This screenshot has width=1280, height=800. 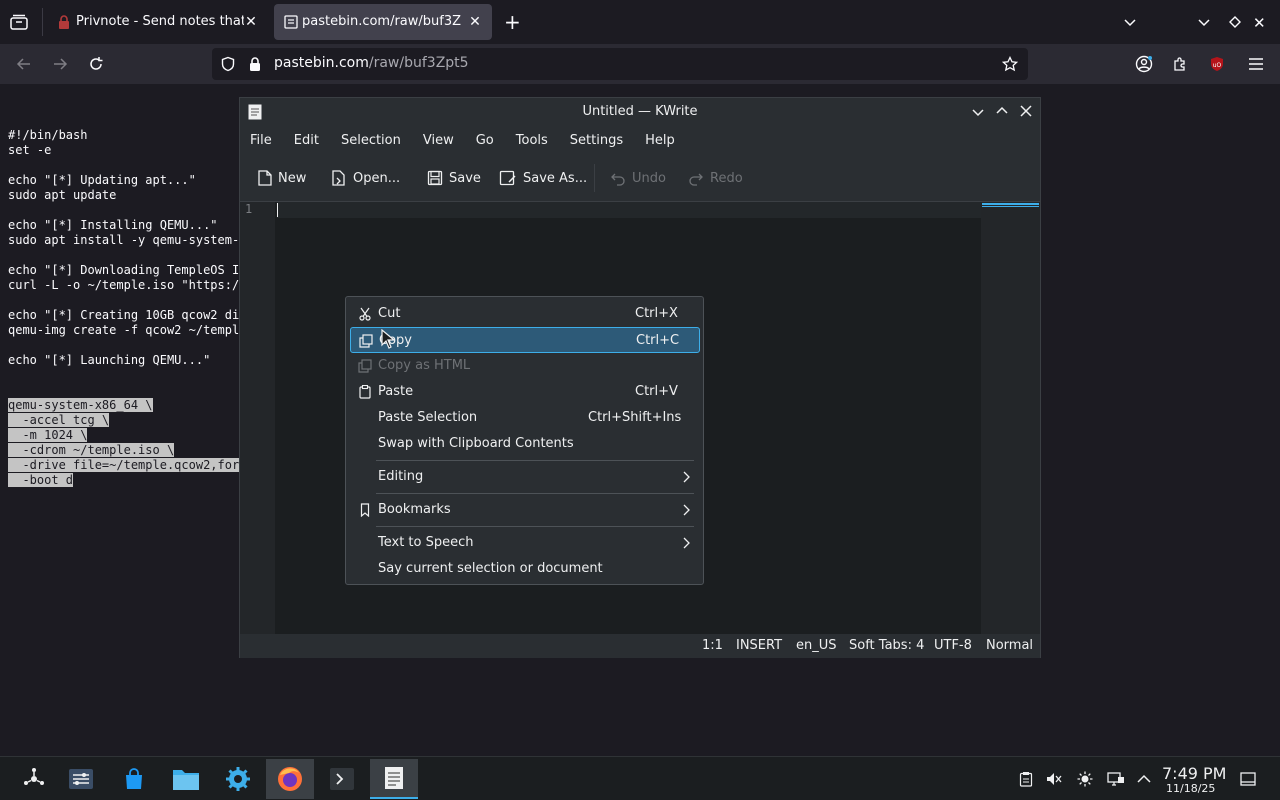 I want to click on save-button: Save, so click(x=454, y=178).